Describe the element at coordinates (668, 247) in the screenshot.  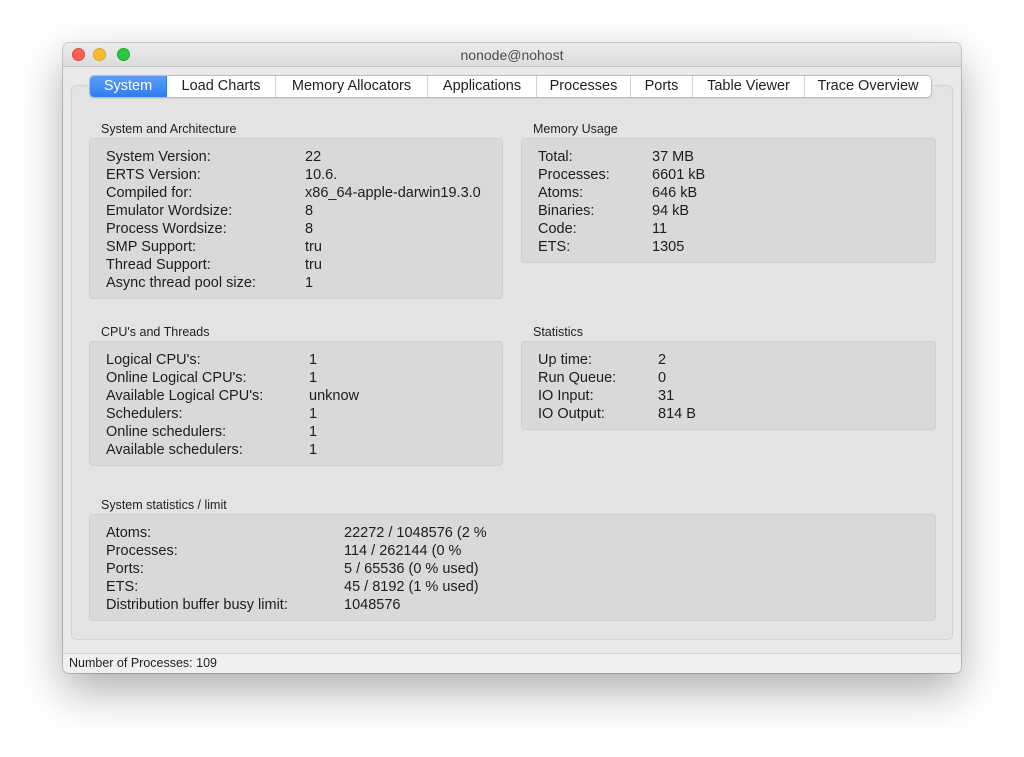
I see `value-memory-ets: 1305` at that location.